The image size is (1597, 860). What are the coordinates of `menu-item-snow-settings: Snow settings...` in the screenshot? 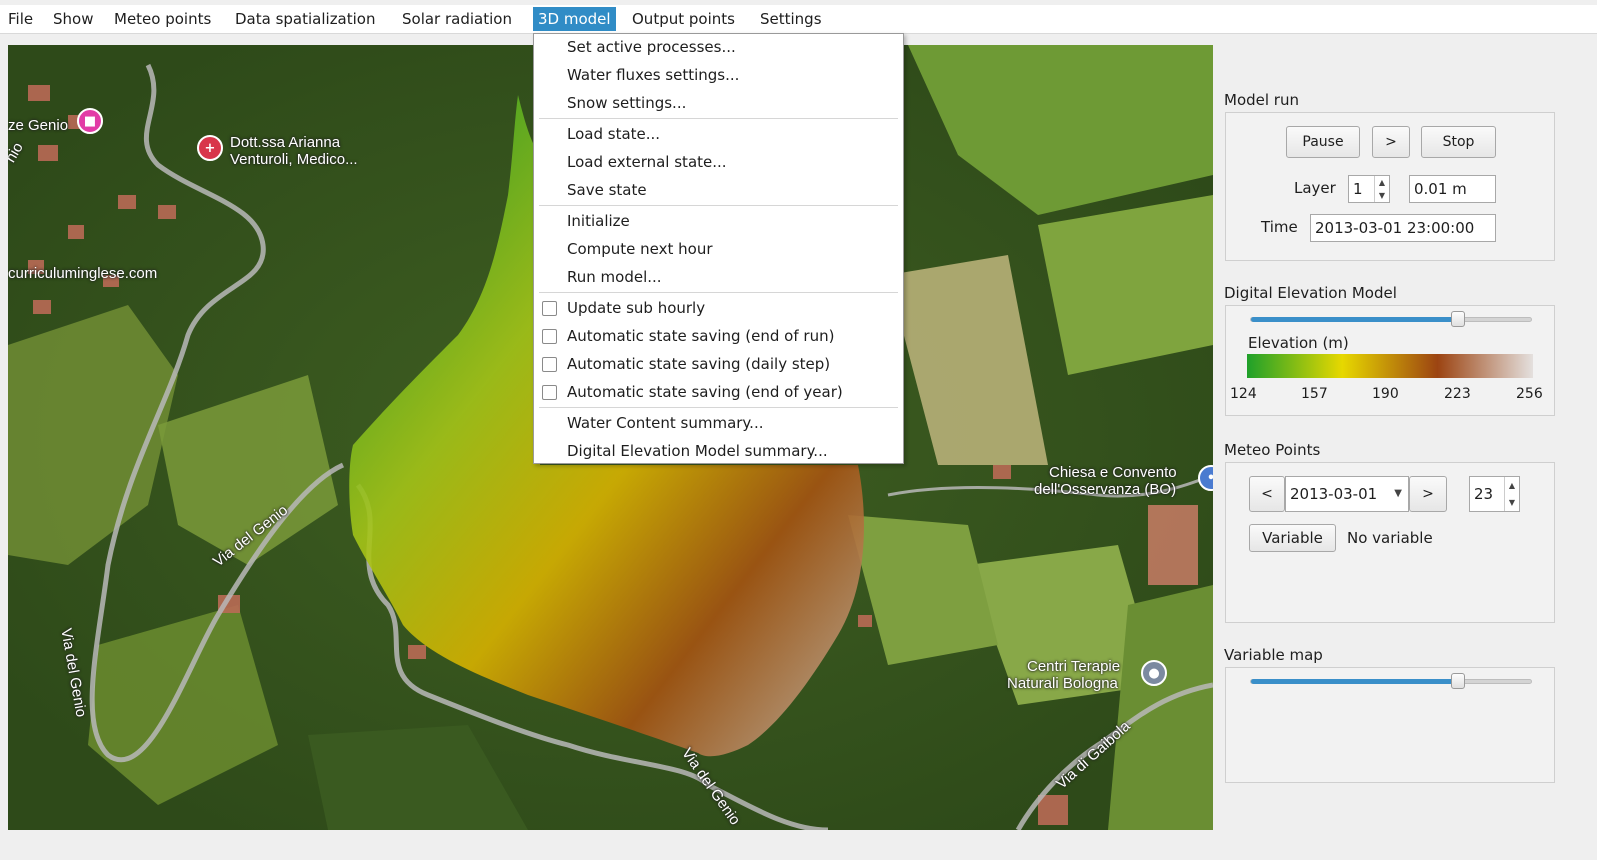 It's located at (626, 103).